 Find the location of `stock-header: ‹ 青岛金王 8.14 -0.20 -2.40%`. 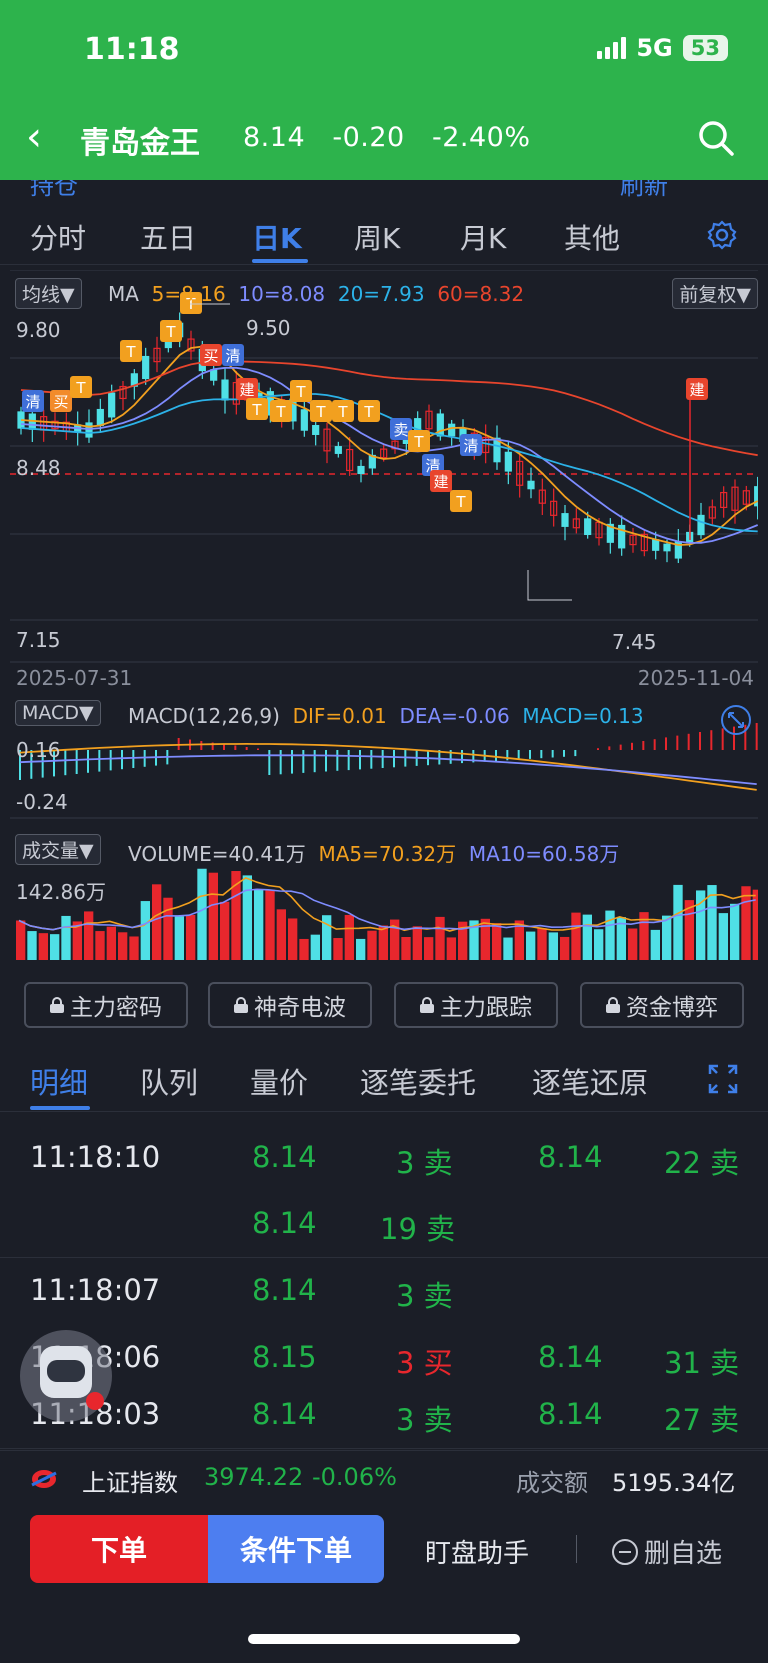

stock-header: ‹ 青岛金王 8.14 -0.20 -2.40% is located at coordinates (384, 140).